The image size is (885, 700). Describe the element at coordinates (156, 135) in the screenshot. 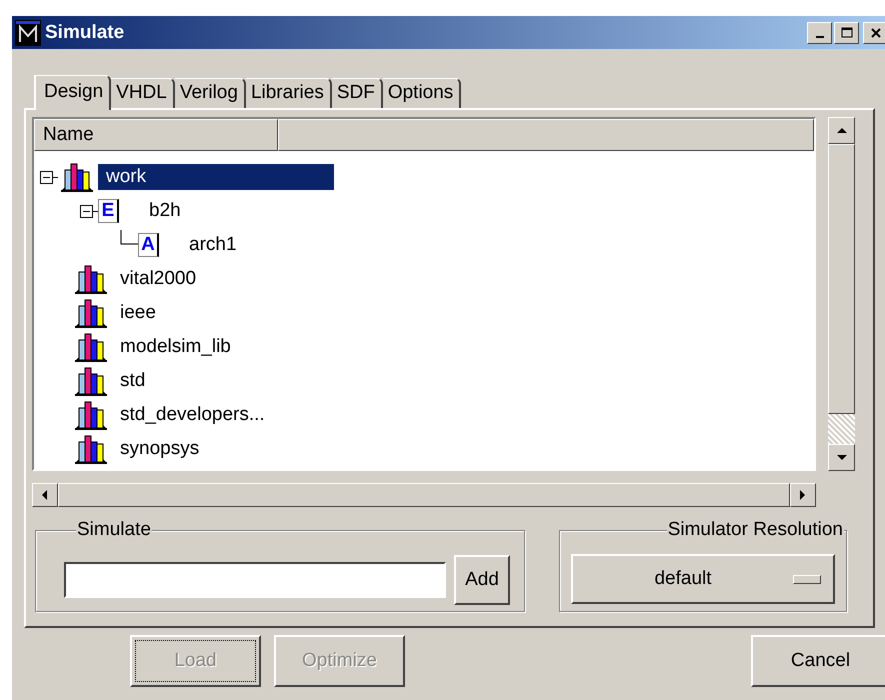

I see `column-header: Name` at that location.